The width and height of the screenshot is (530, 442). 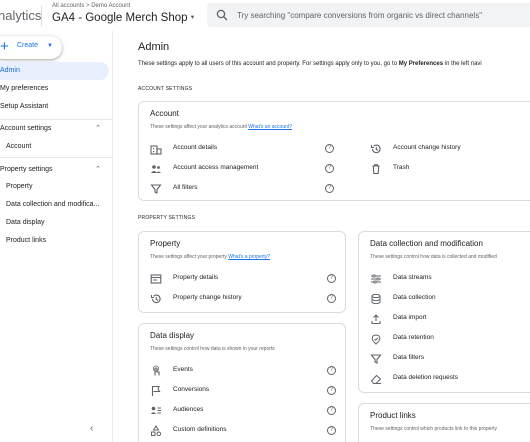 What do you see at coordinates (20, 15) in the screenshot?
I see `product-name: nalytics` at bounding box center [20, 15].